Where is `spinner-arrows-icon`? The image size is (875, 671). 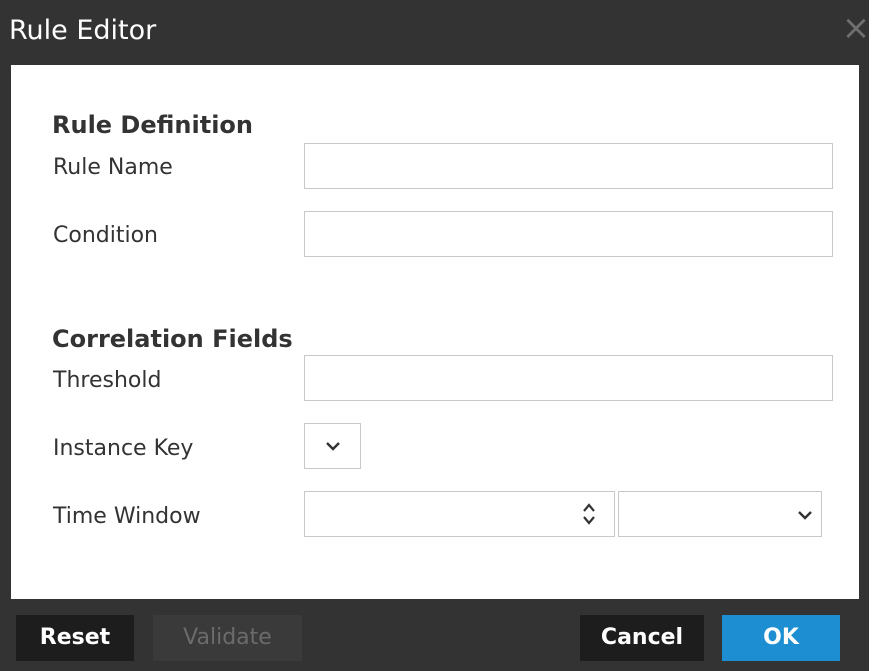 spinner-arrows-icon is located at coordinates (589, 514).